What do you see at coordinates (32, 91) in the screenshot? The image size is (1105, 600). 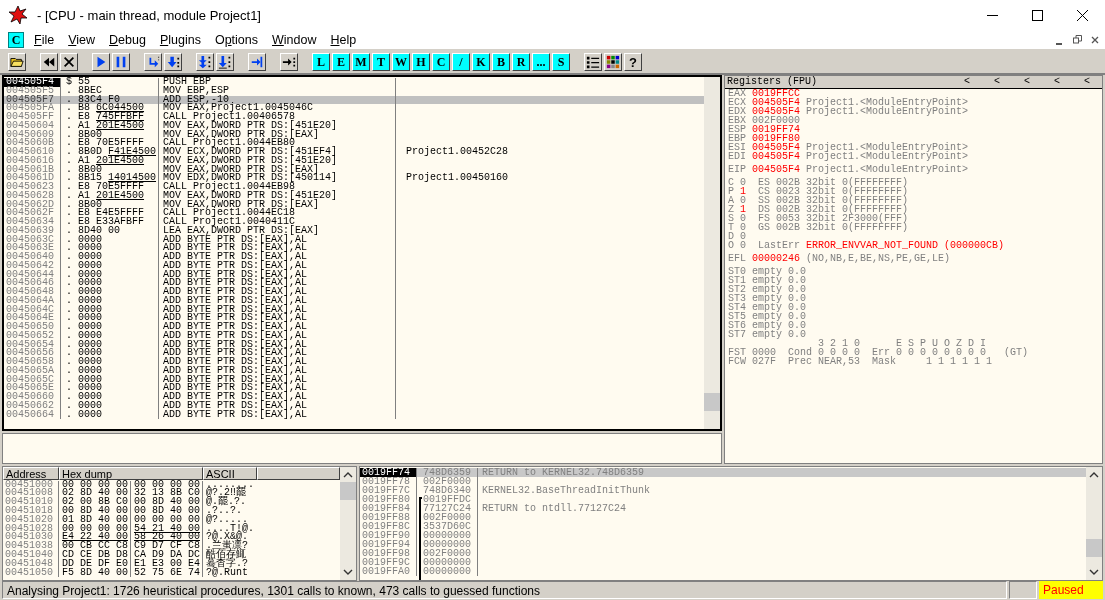 I see `address-cell: 004505F5` at bounding box center [32, 91].